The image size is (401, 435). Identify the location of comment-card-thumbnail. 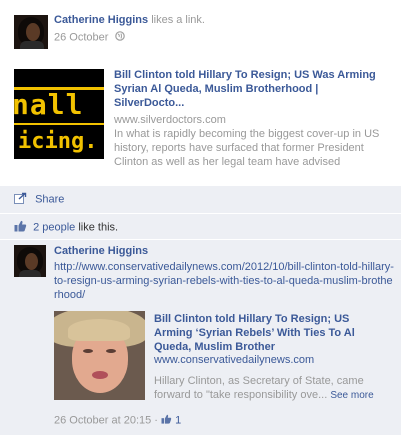
(99, 355).